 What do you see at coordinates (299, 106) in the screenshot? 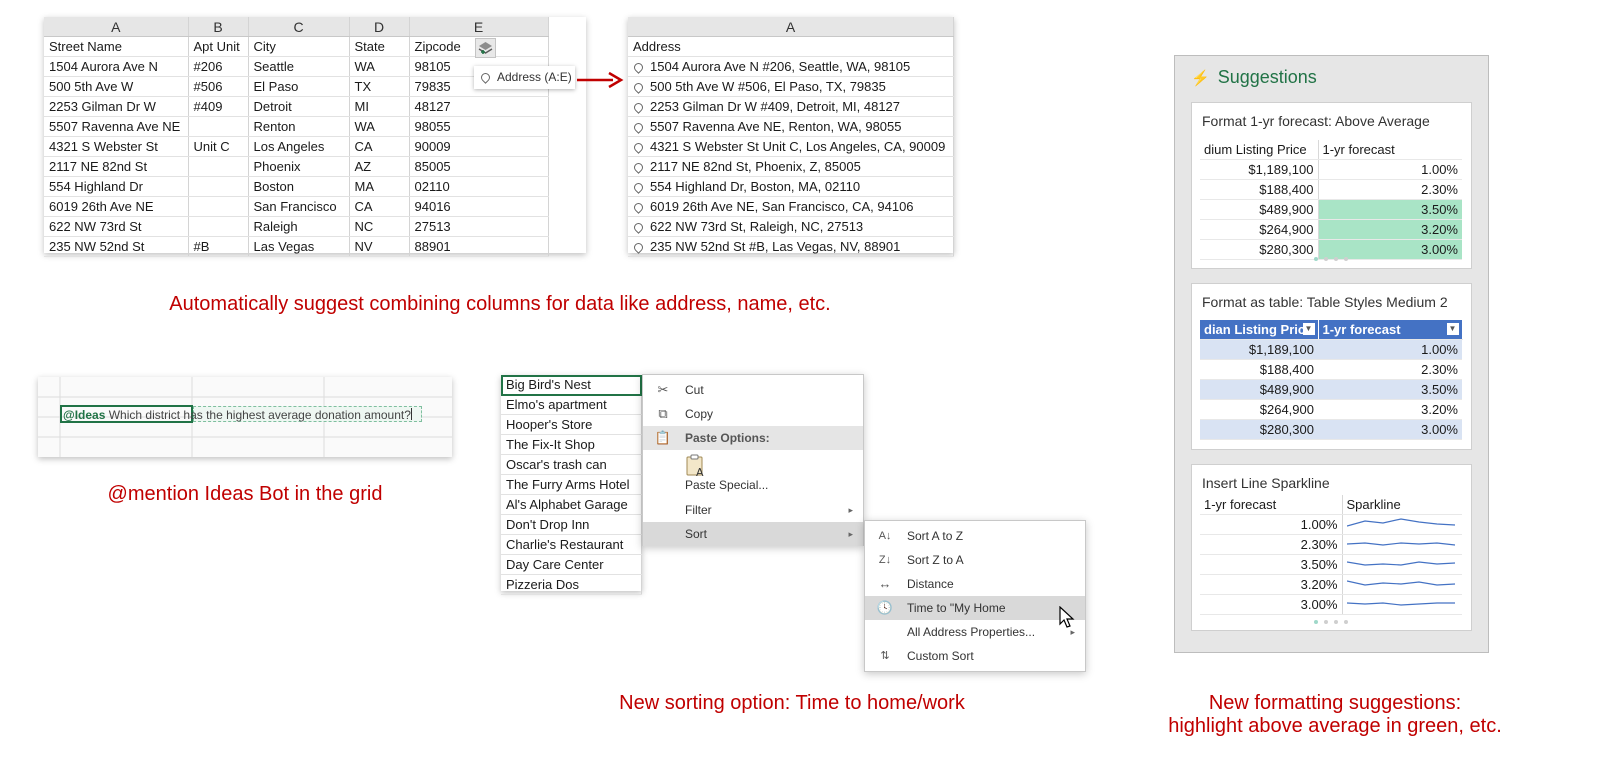
I see `table-cell: Detroit` at bounding box center [299, 106].